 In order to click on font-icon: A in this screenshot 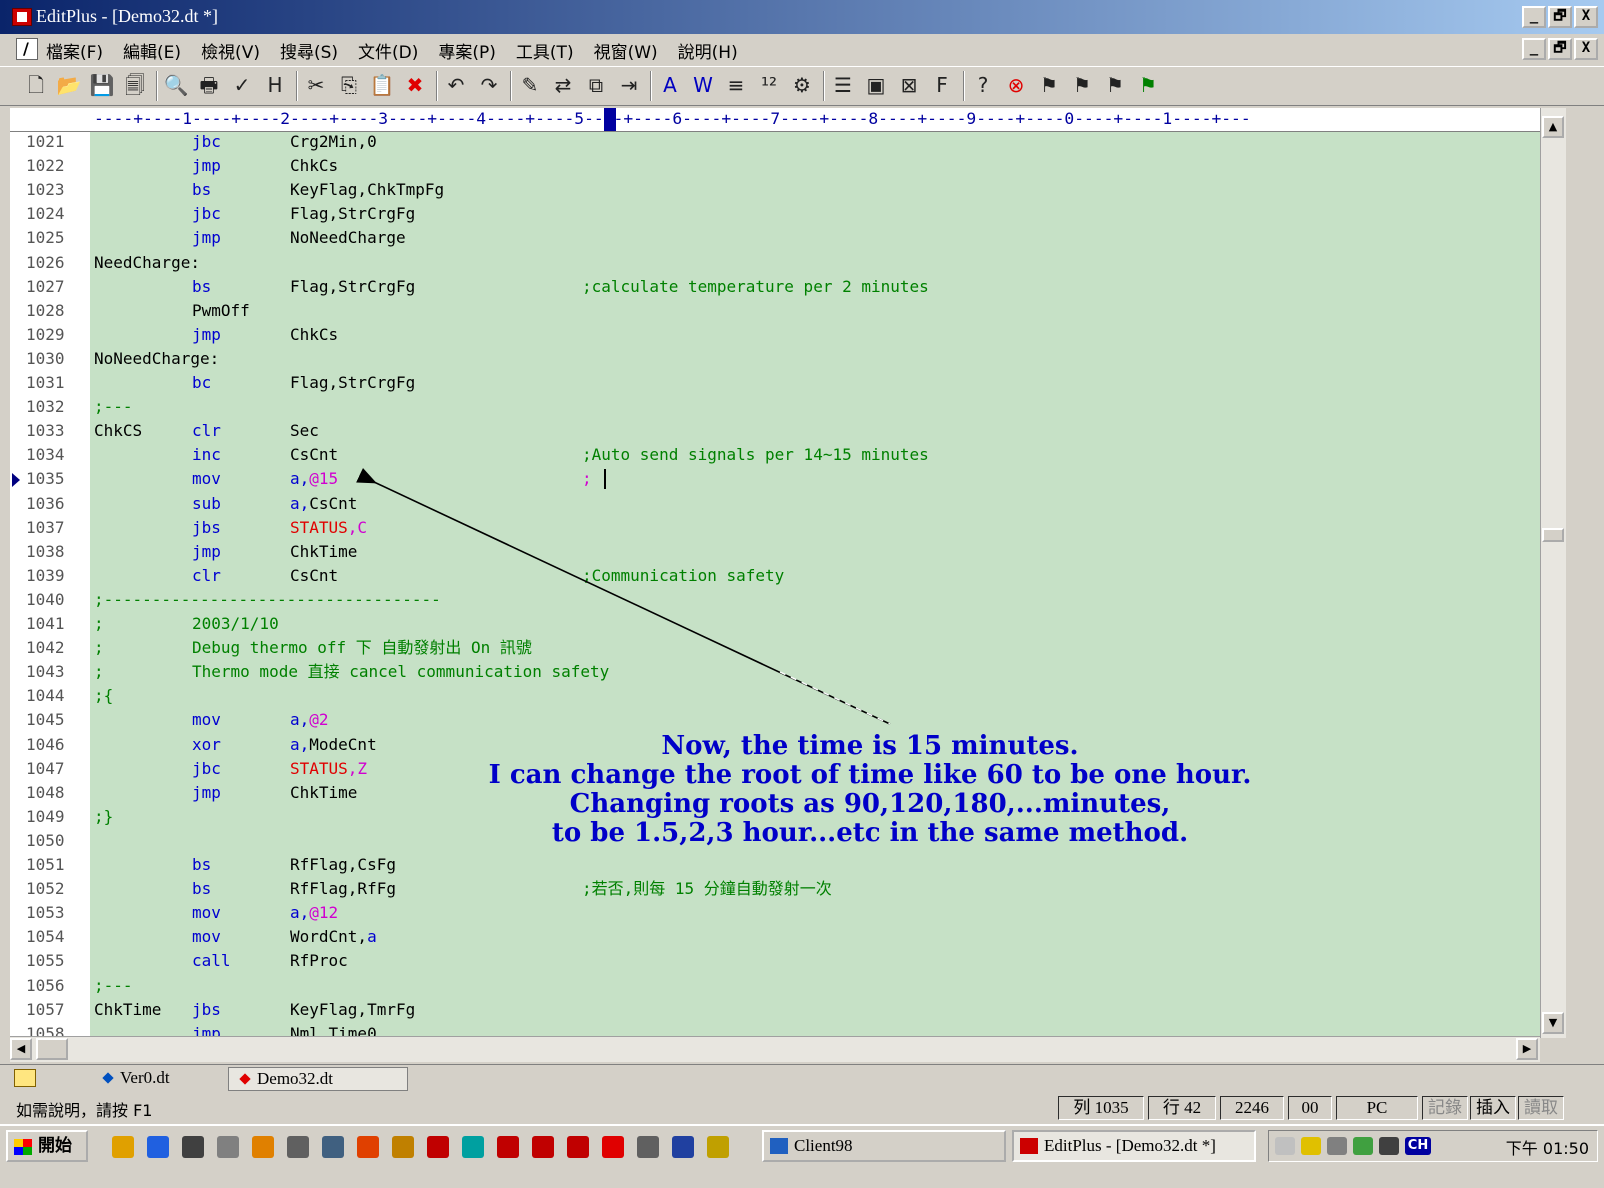, I will do `click(670, 85)`.